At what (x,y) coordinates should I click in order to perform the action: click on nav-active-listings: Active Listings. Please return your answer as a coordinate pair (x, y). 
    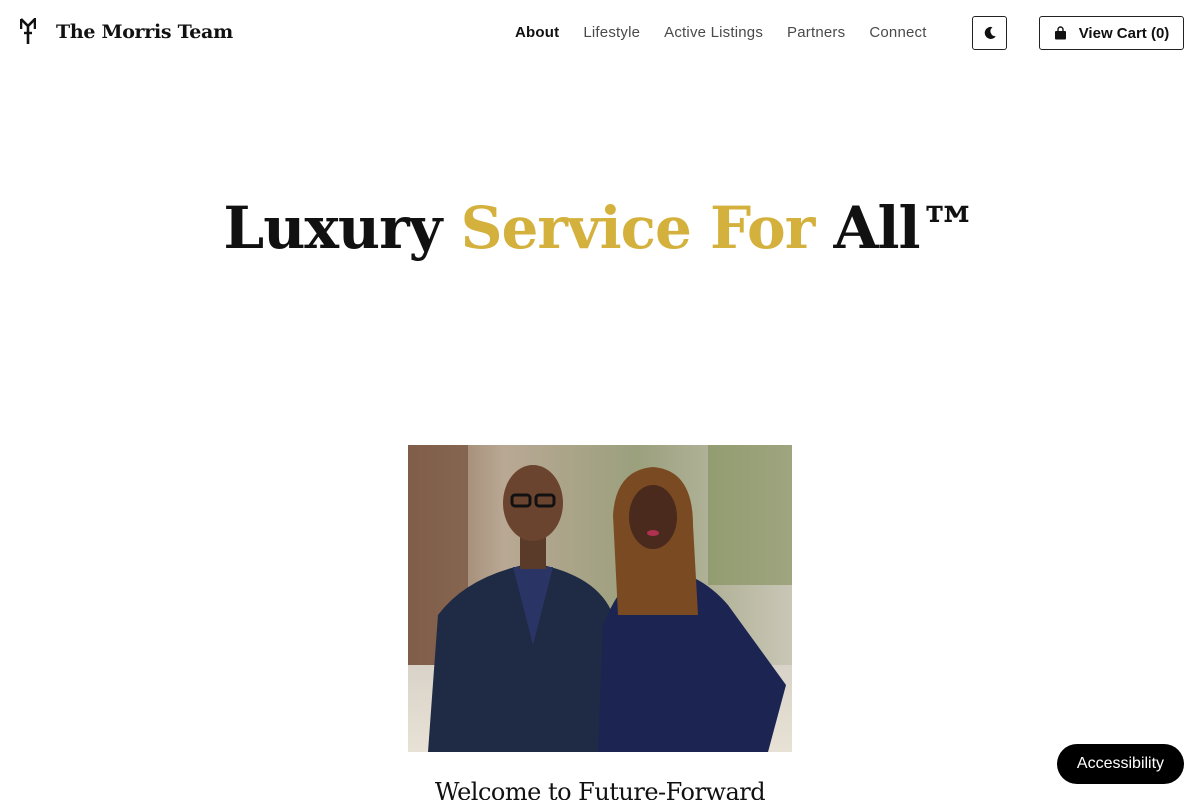
    Looking at the image, I should click on (713, 32).